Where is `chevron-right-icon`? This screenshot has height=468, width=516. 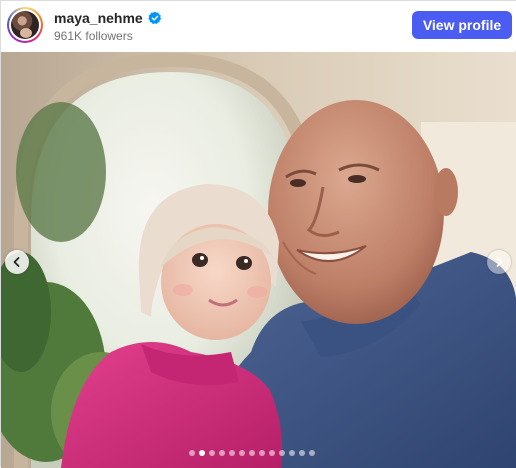
chevron-right-icon is located at coordinates (499, 262).